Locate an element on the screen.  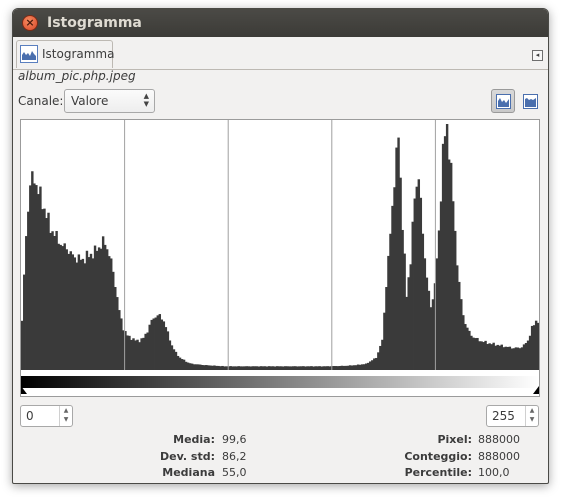
value-gradient-bar is located at coordinates (280, 382).